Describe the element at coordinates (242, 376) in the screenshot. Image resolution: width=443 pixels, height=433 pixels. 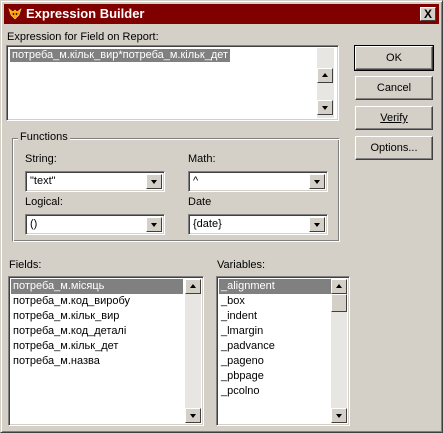
I see `variable-name: _pbpage` at that location.